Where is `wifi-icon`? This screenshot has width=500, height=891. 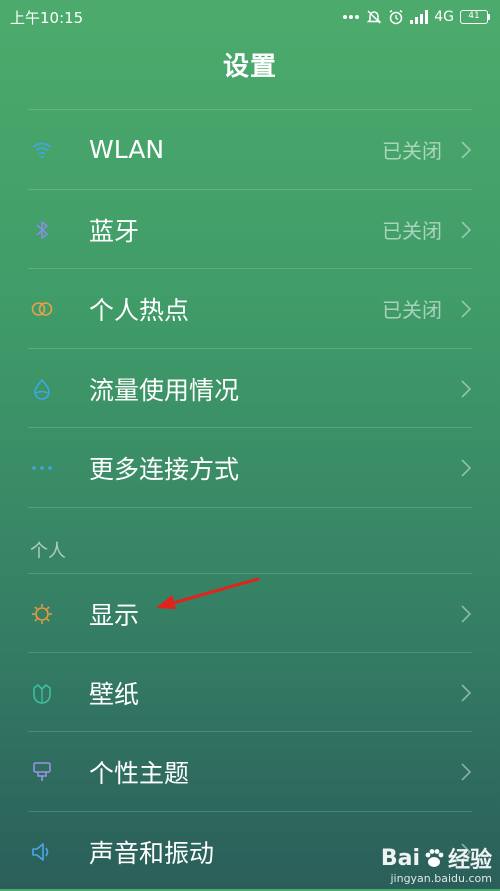
wifi-icon is located at coordinates (42, 150).